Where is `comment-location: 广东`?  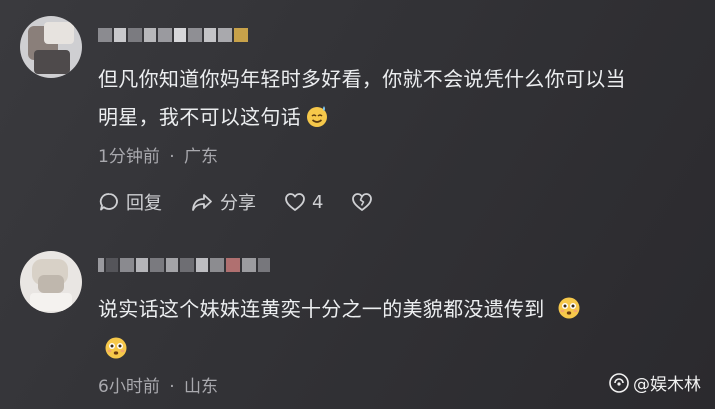 comment-location: 广东 is located at coordinates (201, 157).